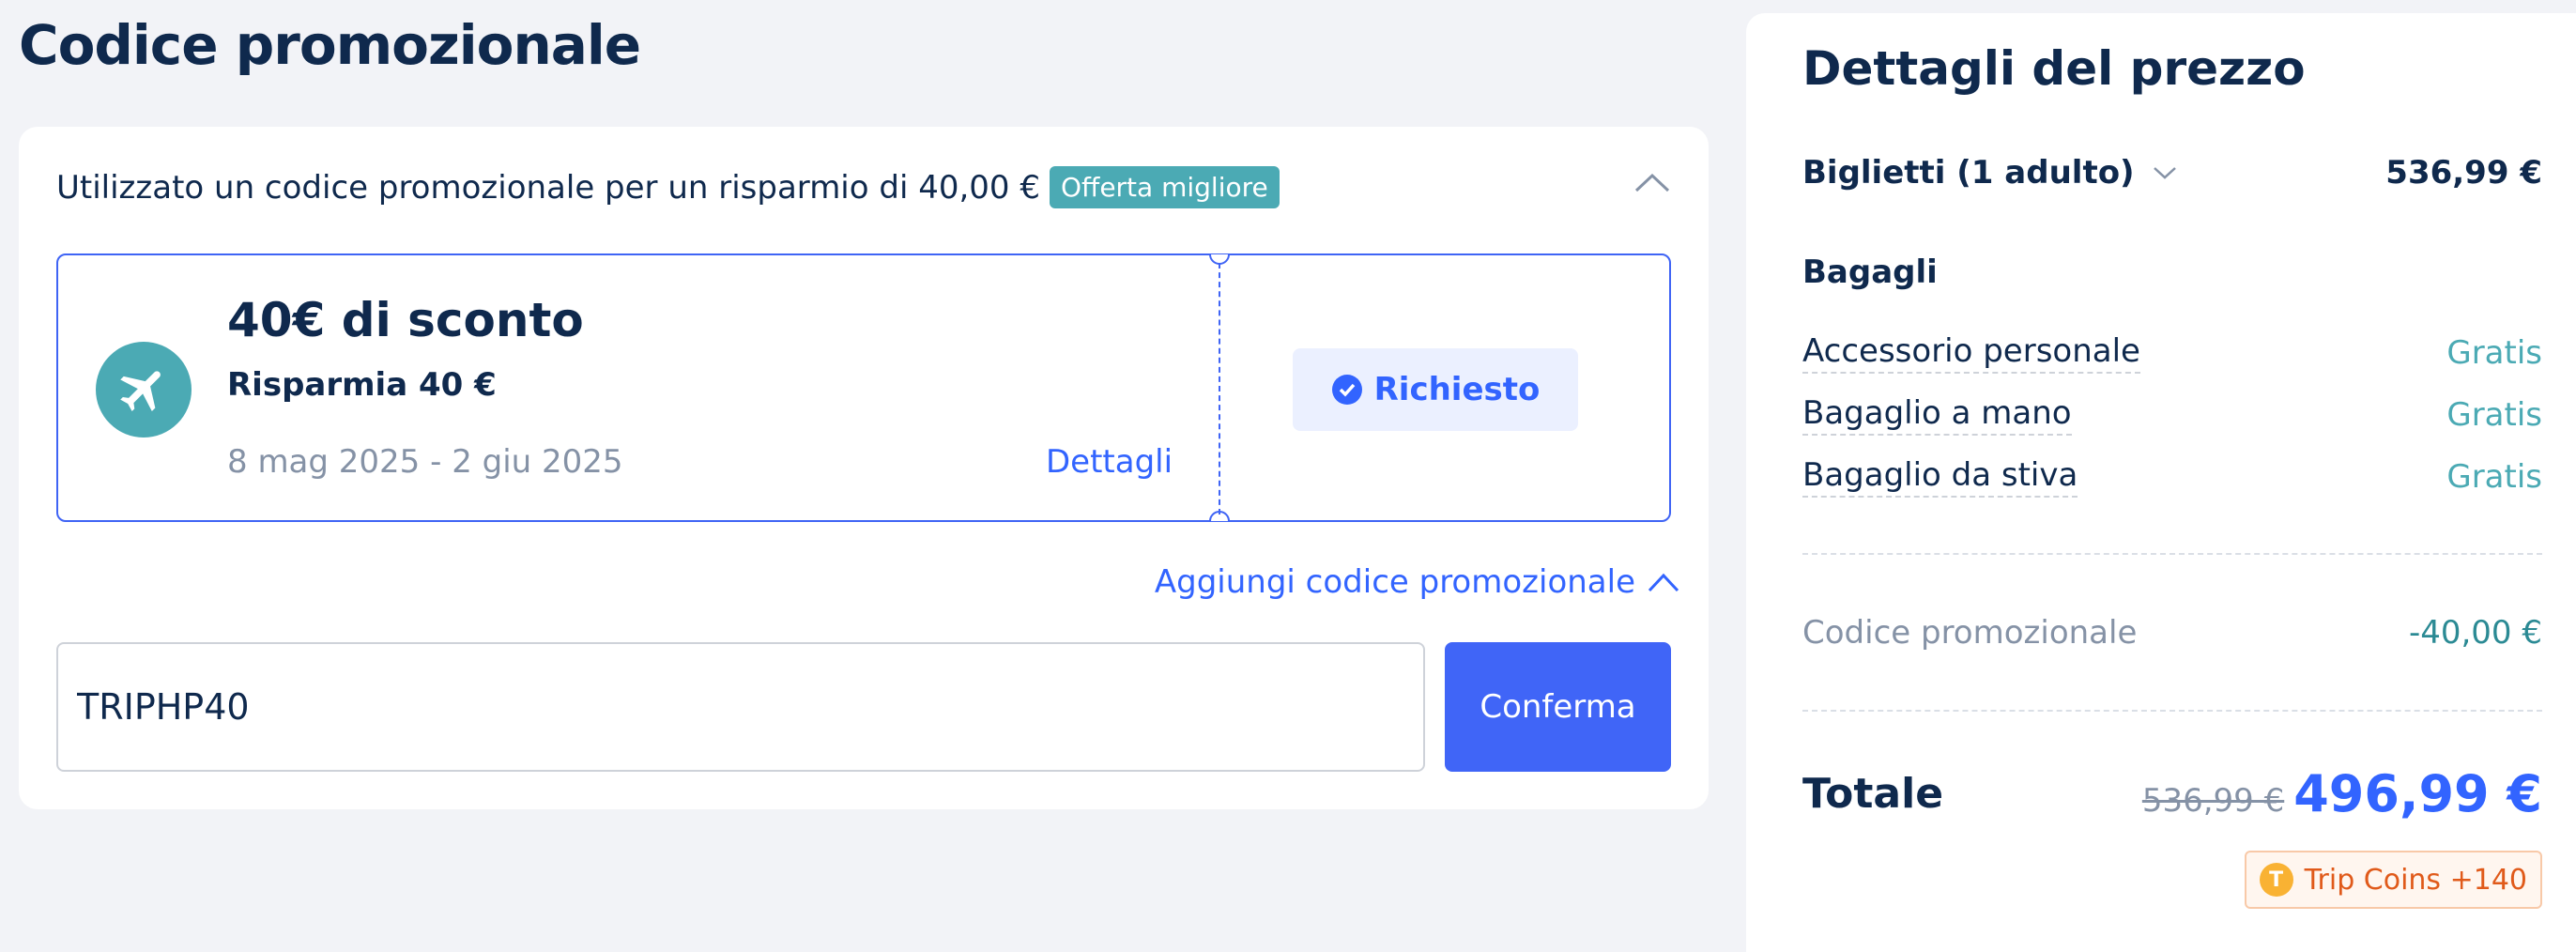 The height and width of the screenshot is (952, 2576). Describe the element at coordinates (1937, 415) in the screenshot. I see `baggage-label: Bagaglio a mano` at that location.